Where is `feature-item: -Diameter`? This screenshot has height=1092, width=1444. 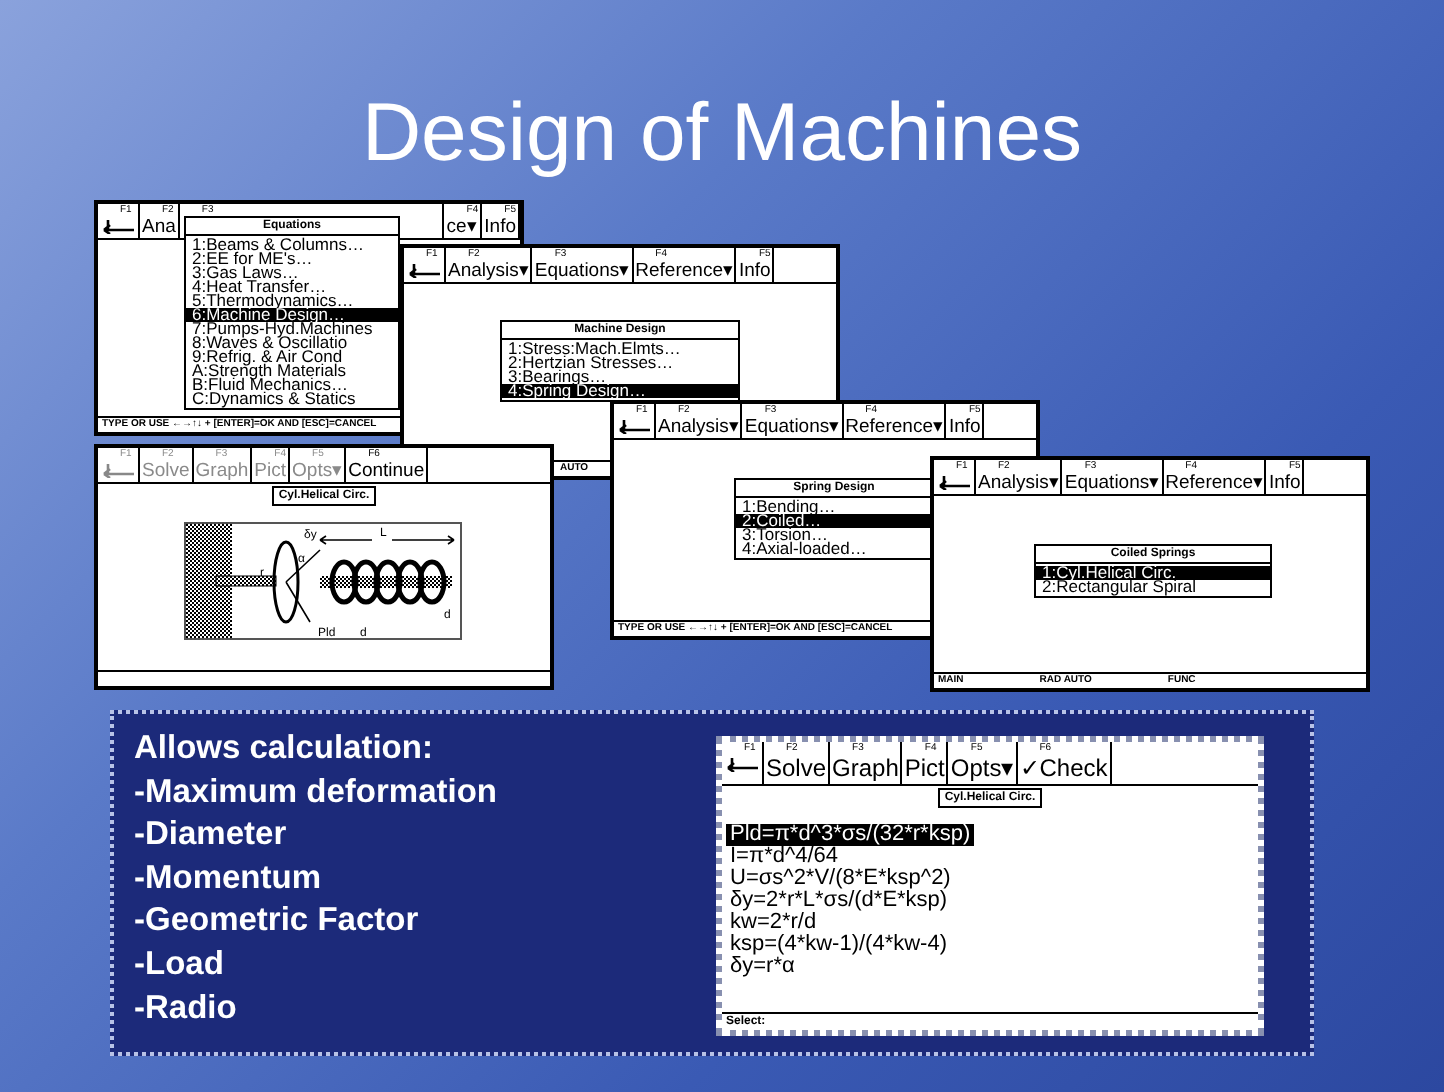 feature-item: -Diameter is located at coordinates (211, 835).